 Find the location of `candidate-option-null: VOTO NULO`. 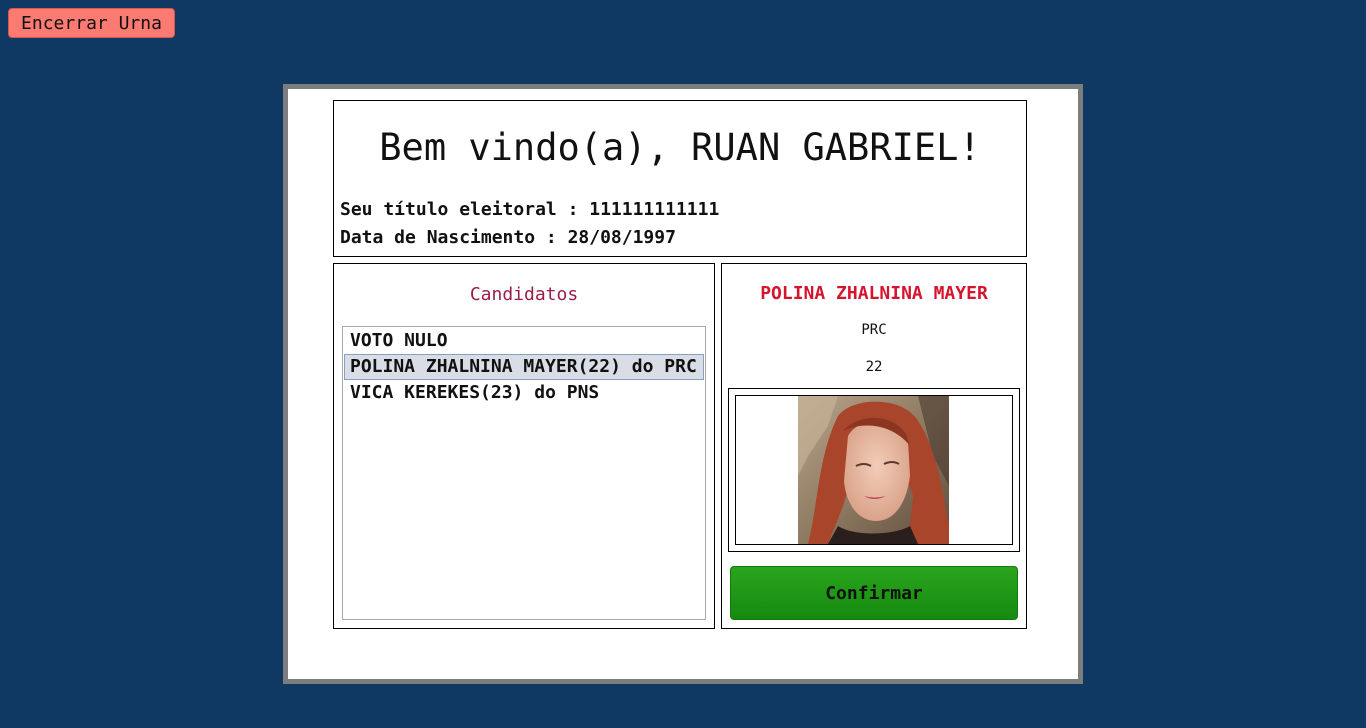

candidate-option-null: VOTO NULO is located at coordinates (524, 341).